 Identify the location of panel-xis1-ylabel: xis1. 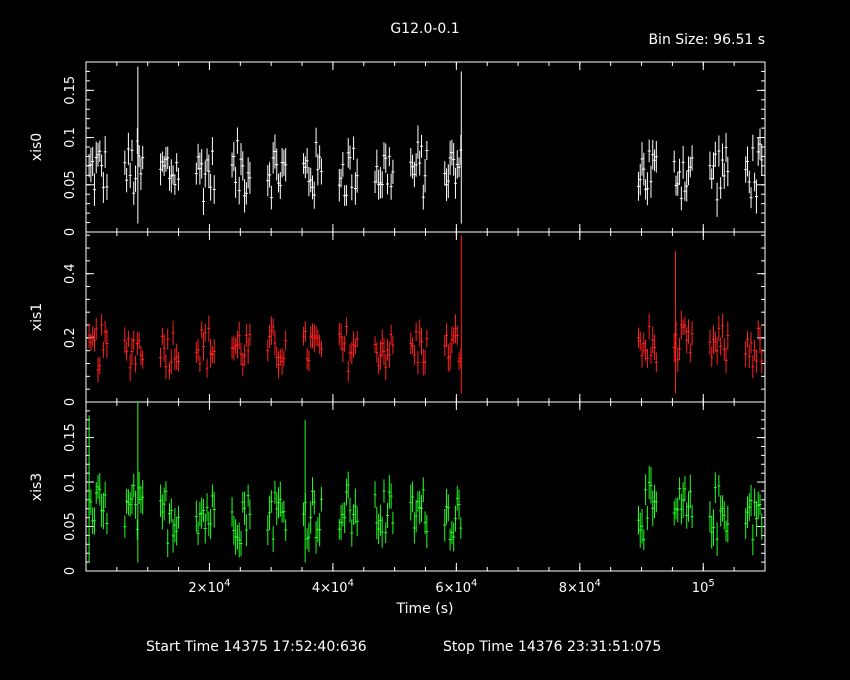
(37, 317).